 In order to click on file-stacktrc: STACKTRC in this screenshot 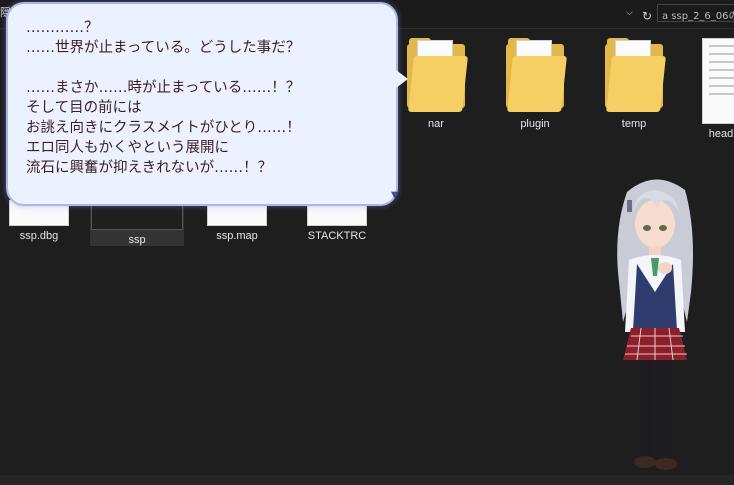, I will do `click(337, 221)`.